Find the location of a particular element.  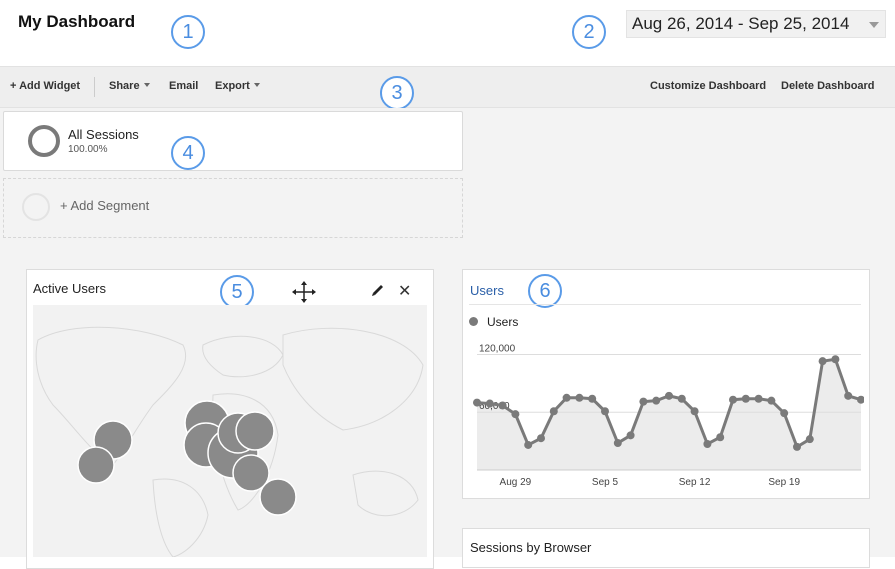

callout-badge: 4 is located at coordinates (188, 153).